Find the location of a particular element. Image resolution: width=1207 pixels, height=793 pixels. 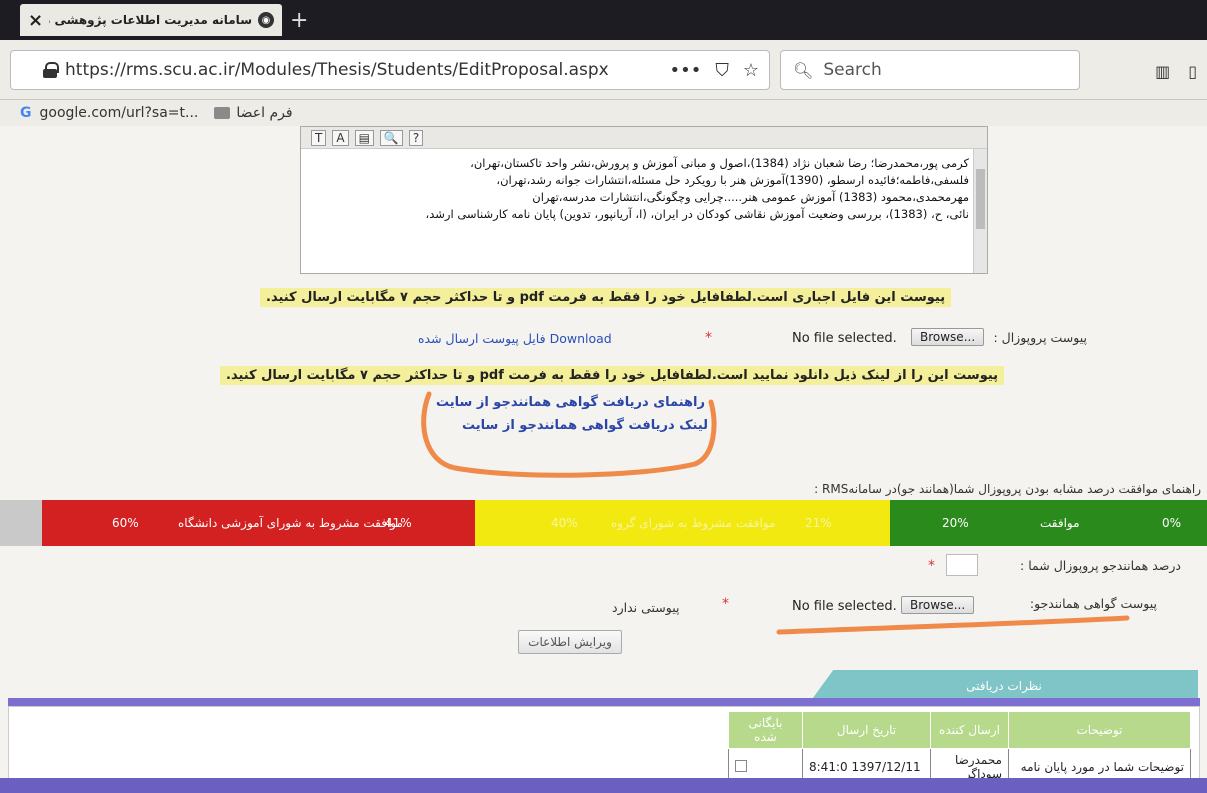

help-icon: ? is located at coordinates (416, 137).